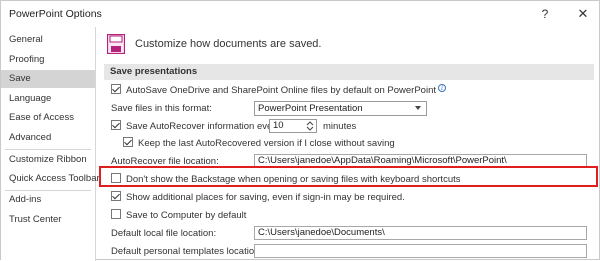  I want to click on sidebar-item-add-ins: Add-ins, so click(48, 200).